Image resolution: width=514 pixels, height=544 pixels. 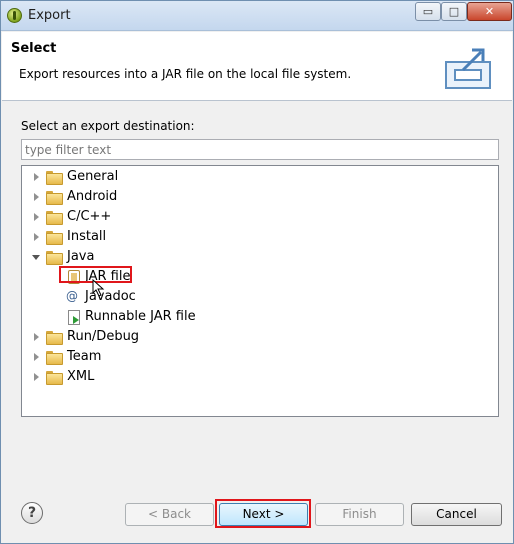 I want to click on tree-item-cpp: C/C++, so click(x=260, y=217).